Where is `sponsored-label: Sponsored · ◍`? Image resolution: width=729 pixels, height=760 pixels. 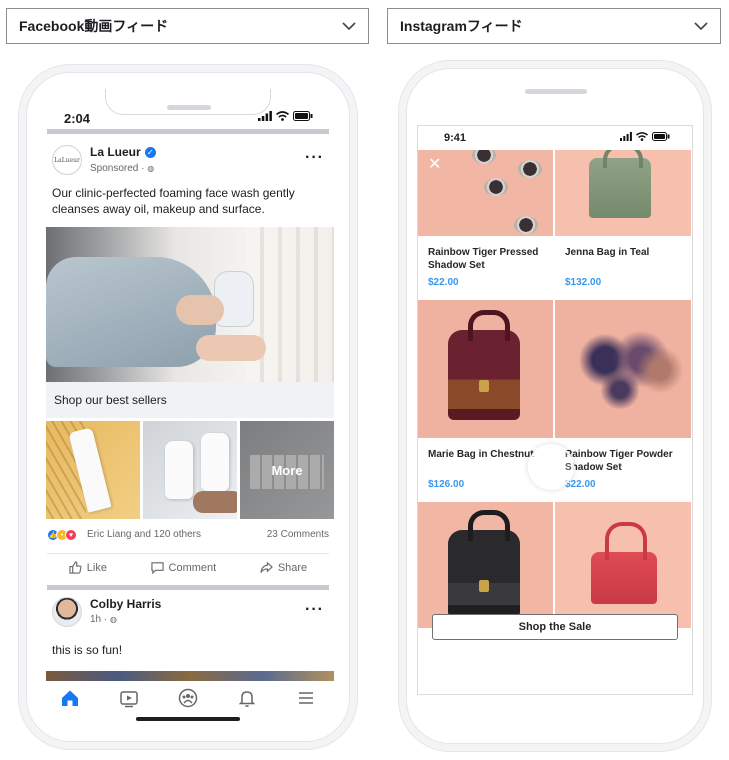 sponsored-label: Sponsored · ◍ is located at coordinates (122, 168).